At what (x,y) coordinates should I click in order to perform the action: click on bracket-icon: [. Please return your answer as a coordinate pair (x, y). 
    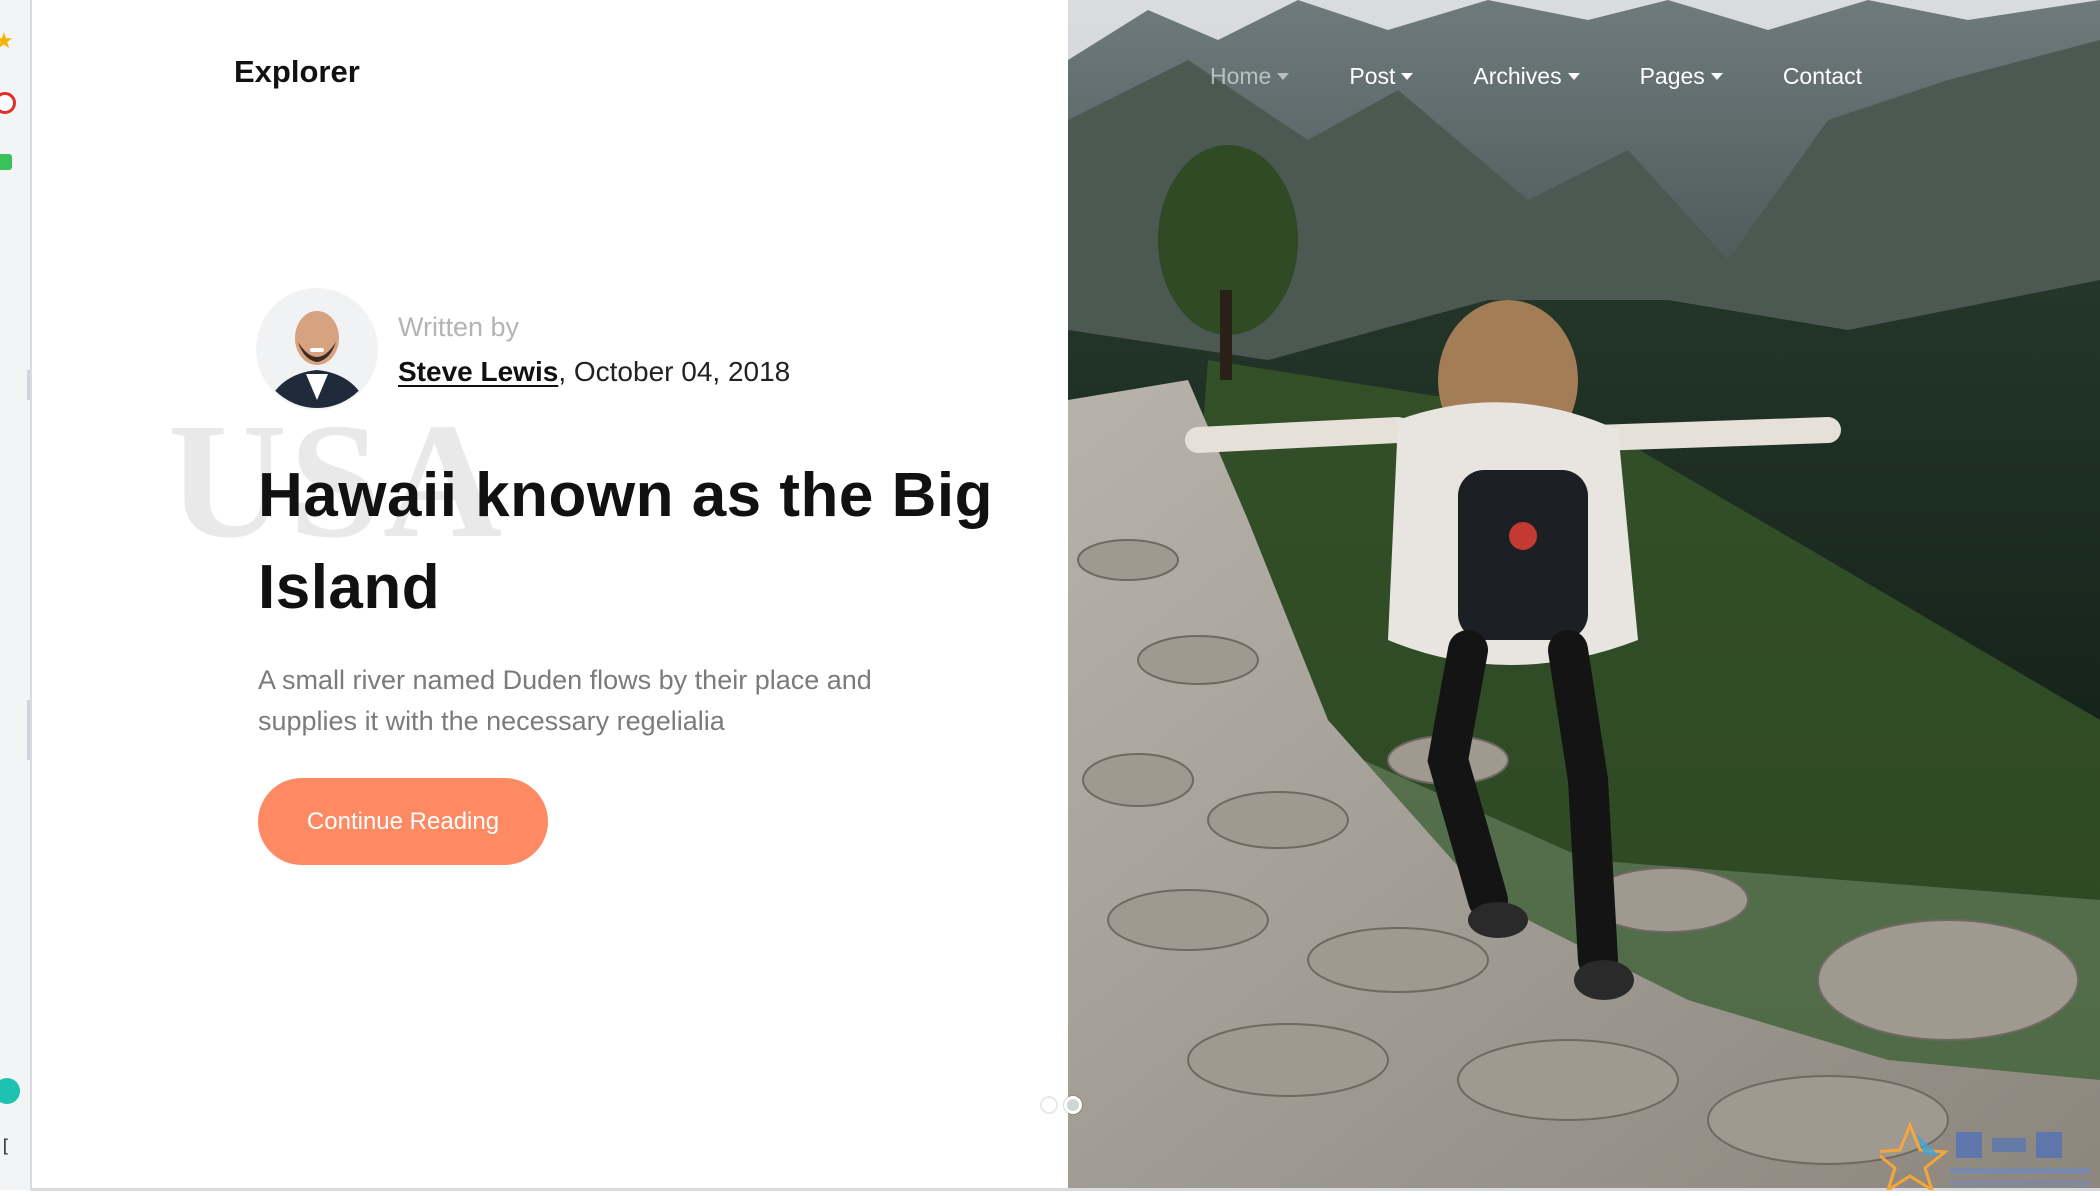
    Looking at the image, I should click on (5, 1146).